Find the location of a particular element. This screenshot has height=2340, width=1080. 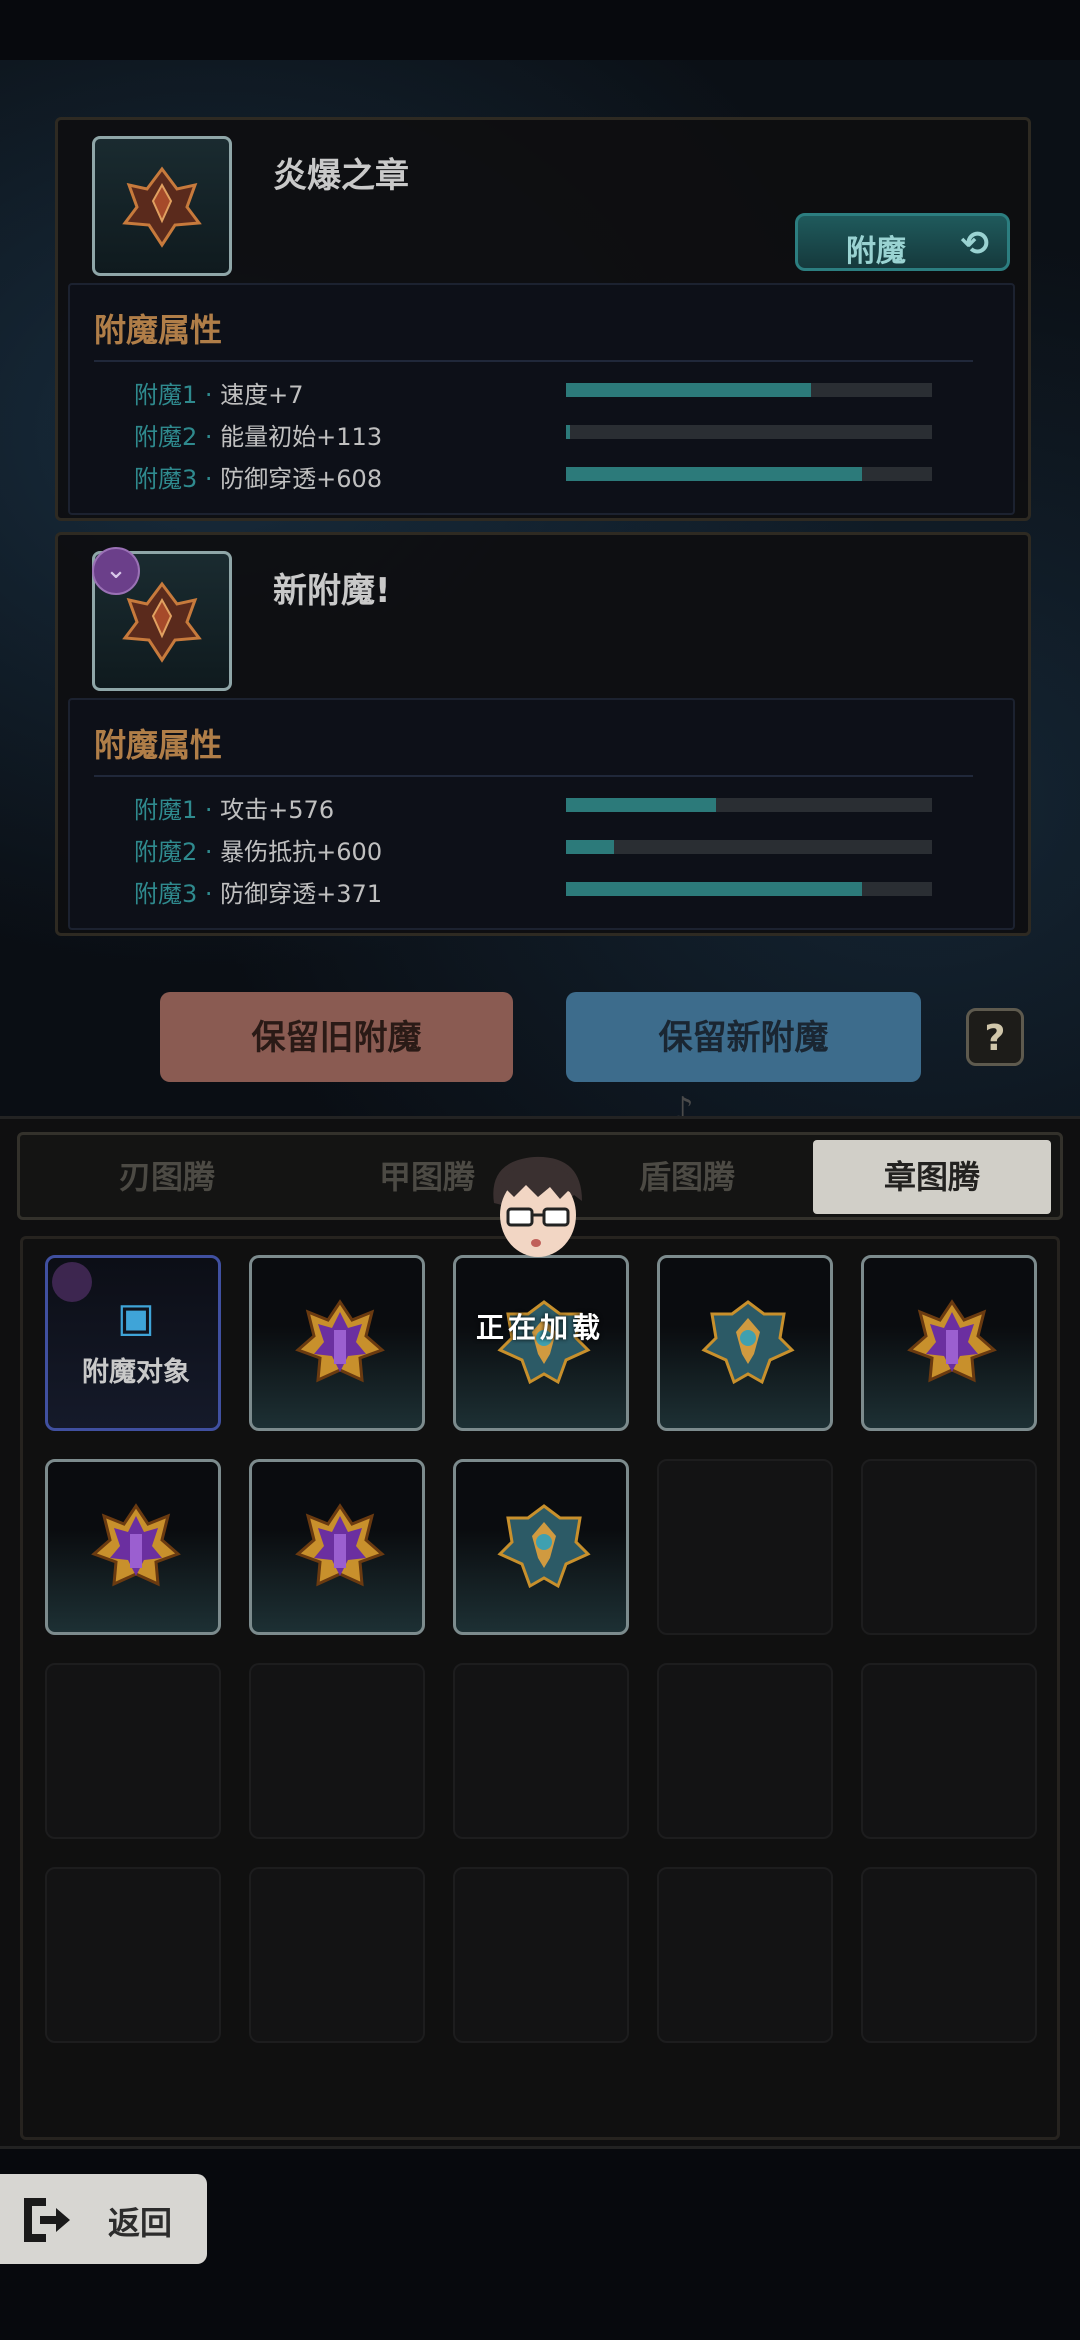

attribute-value: 防御穿透+608 is located at coordinates (301, 479).